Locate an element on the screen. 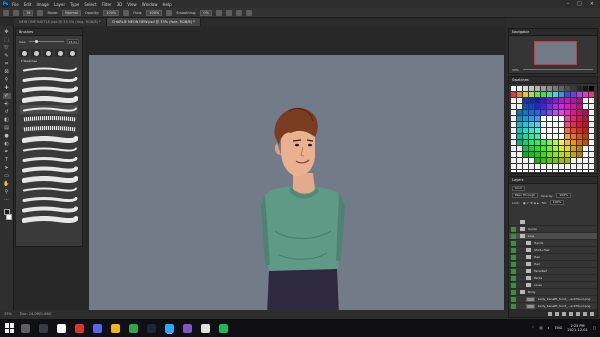 The width and height of the screenshot is (600, 337). menu-view: View is located at coordinates (132, 4).